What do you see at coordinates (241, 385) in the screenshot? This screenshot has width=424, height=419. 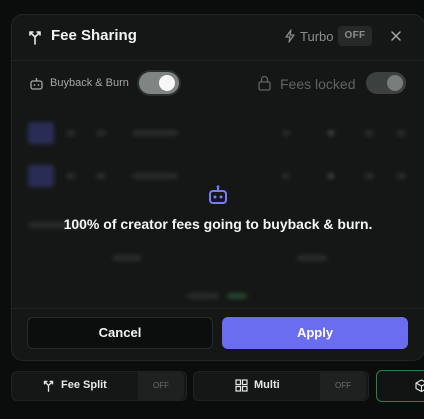 I see `grid-icon` at bounding box center [241, 385].